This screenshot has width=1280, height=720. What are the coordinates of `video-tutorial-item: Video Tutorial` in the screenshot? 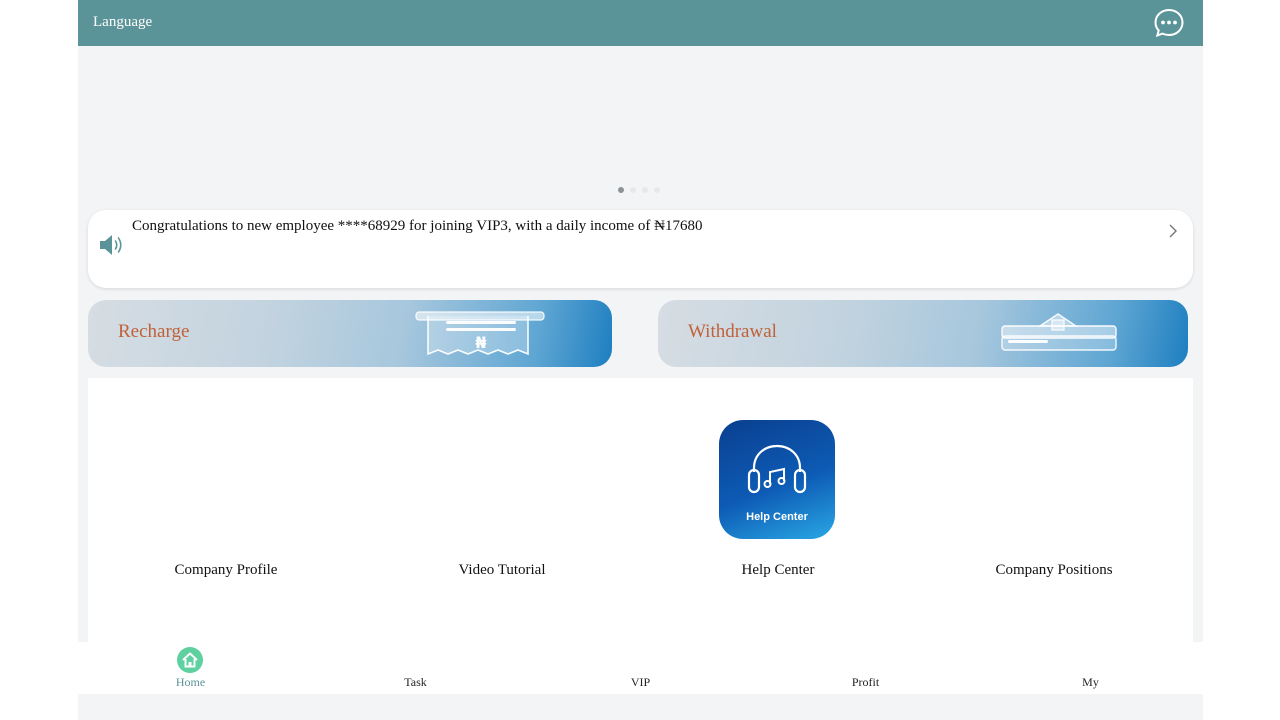 It's located at (502, 488).